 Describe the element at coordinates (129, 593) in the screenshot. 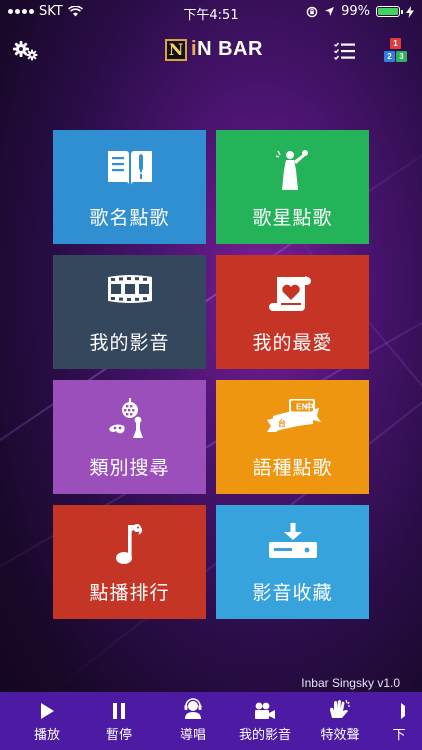

I see `tile-label: 點播排行` at that location.